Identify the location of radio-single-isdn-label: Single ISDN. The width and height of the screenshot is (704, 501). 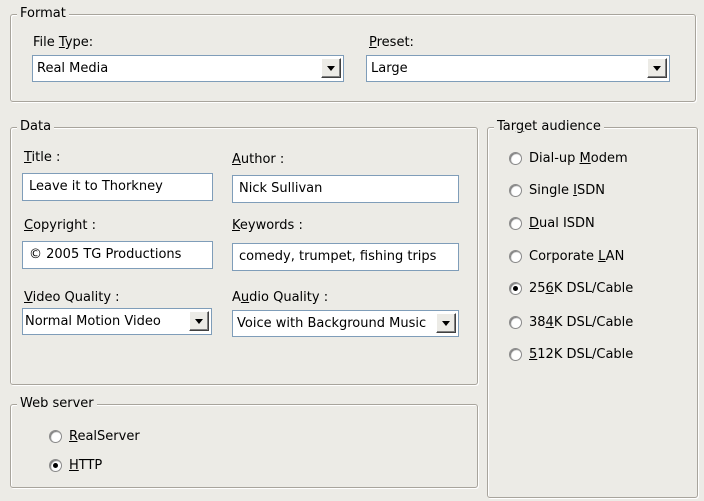
(567, 190).